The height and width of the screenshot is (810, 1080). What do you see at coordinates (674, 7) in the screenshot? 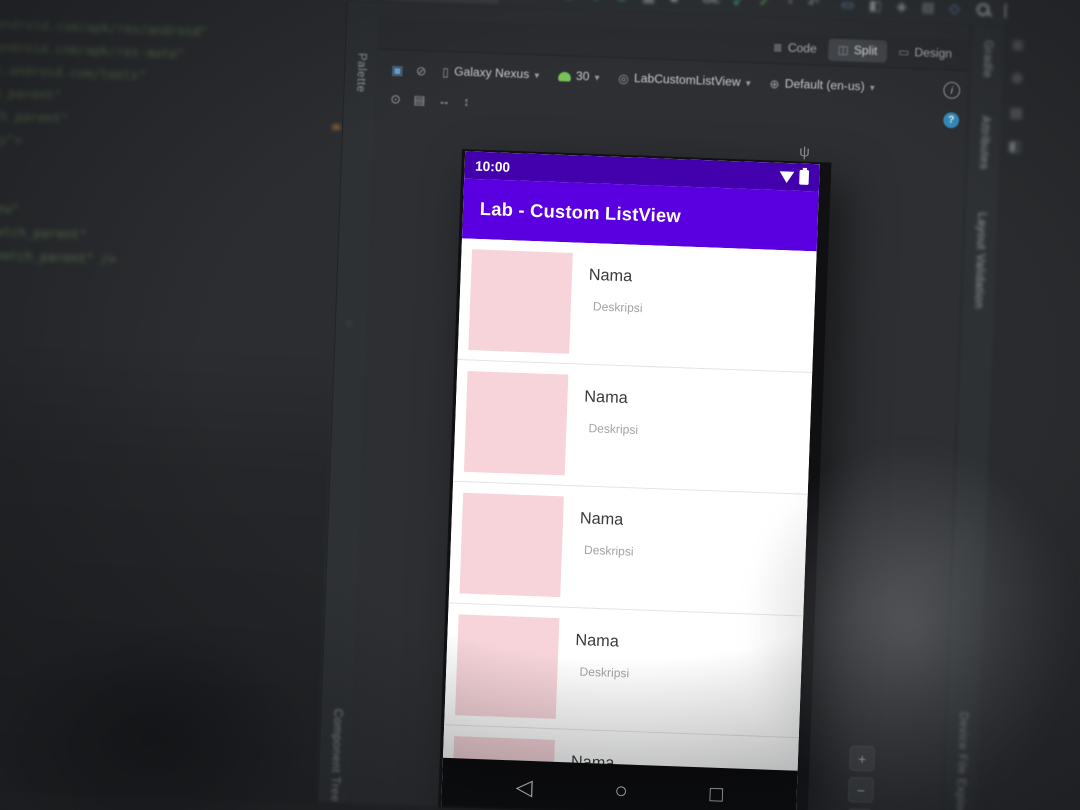
I see `stop-icon: ■` at bounding box center [674, 7].